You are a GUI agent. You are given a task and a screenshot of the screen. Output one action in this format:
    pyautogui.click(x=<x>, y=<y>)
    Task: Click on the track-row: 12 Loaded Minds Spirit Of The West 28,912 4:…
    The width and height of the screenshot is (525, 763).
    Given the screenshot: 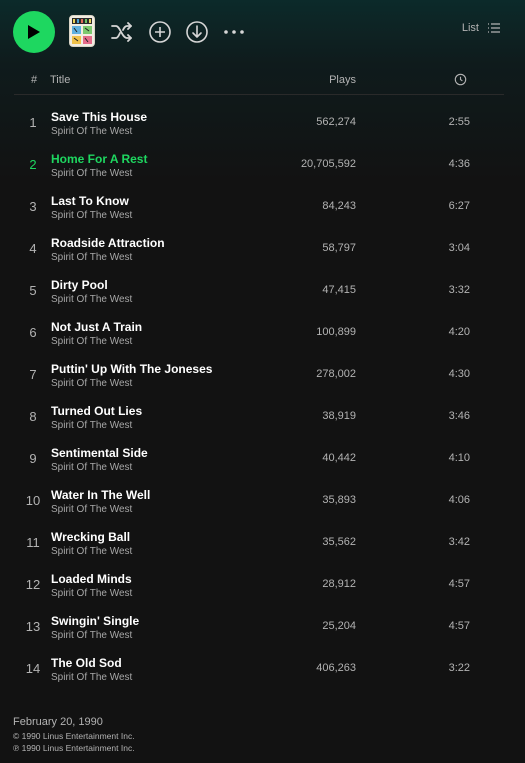 What is the action you would take?
    pyautogui.click(x=259, y=585)
    